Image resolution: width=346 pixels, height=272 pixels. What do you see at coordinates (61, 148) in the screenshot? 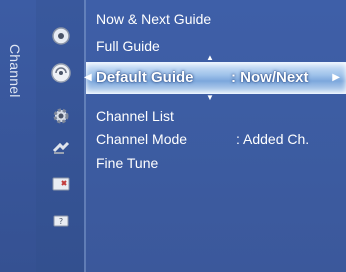
I see `input-icon` at bounding box center [61, 148].